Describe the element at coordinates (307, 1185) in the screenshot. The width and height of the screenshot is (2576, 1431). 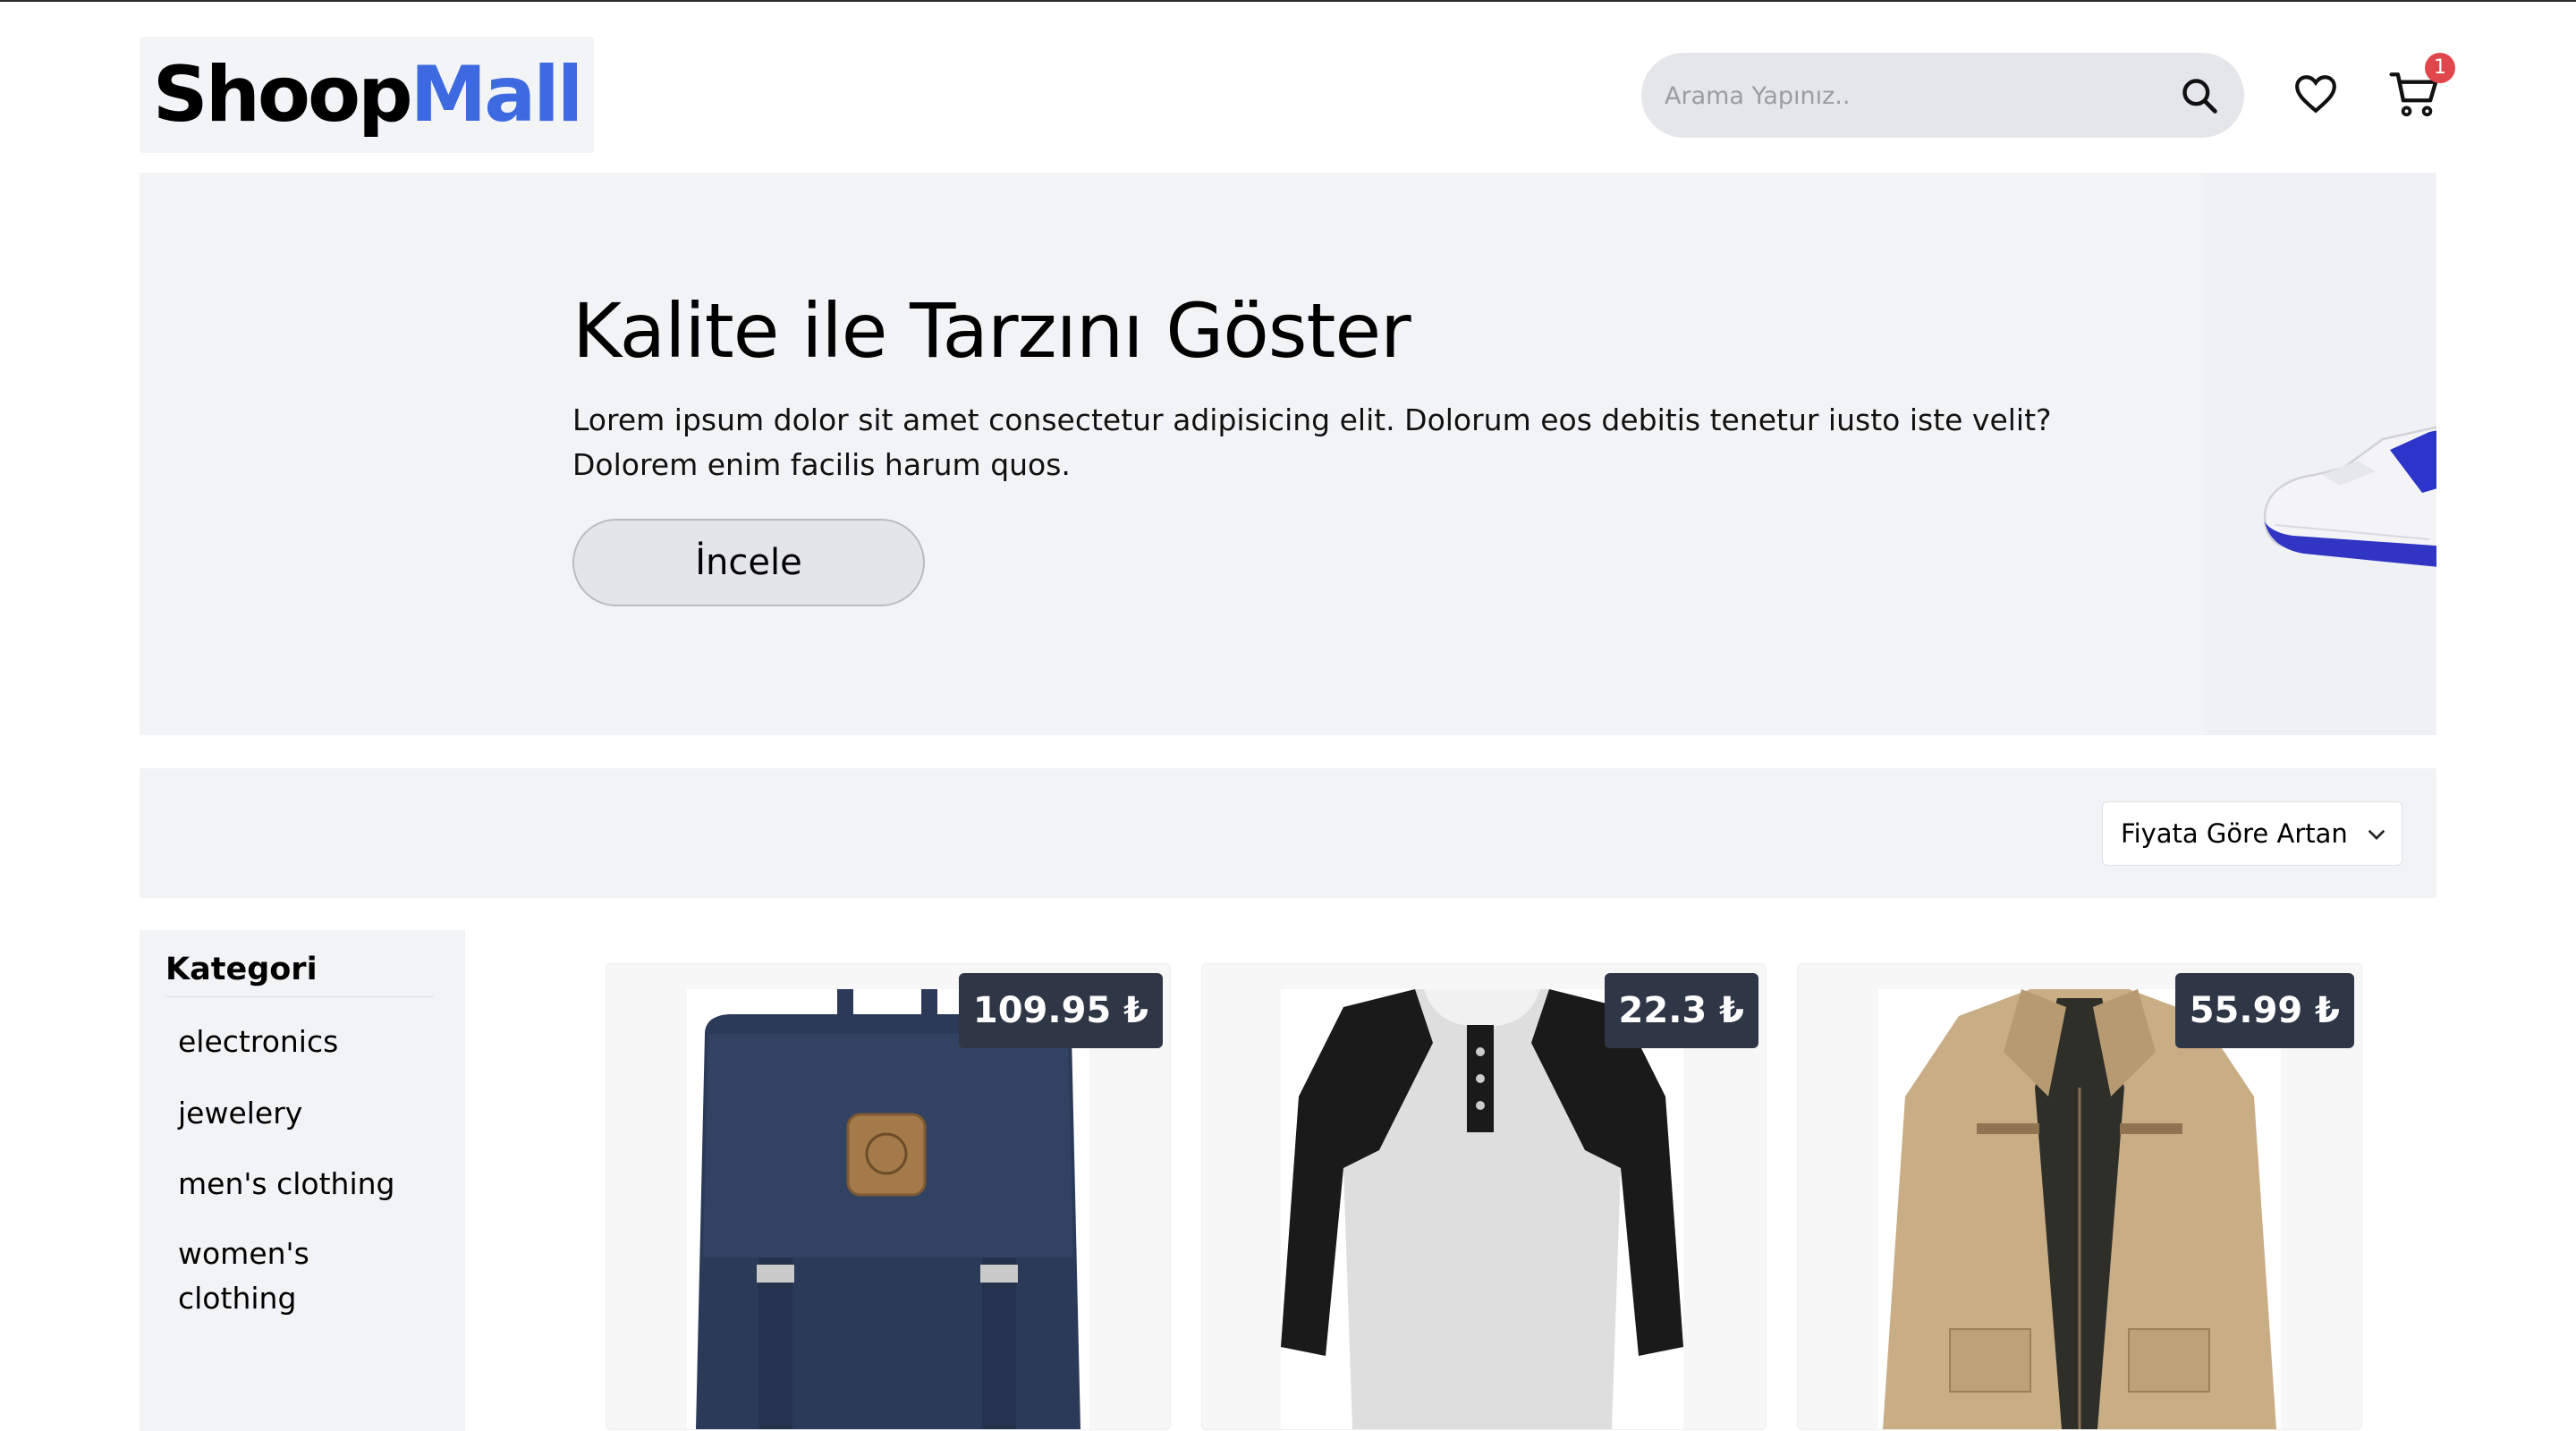
I see `category-item-mens-clothing: men's clothing` at that location.